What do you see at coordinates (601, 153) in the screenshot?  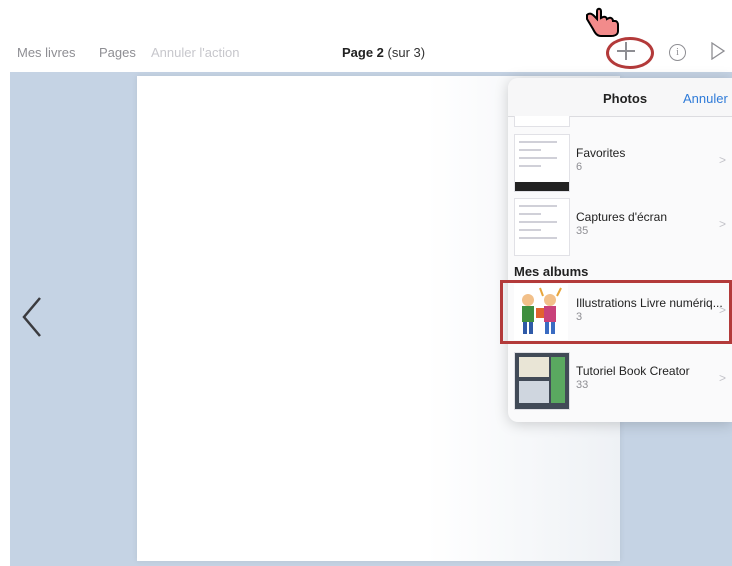 I see `album-label: Favorites` at bounding box center [601, 153].